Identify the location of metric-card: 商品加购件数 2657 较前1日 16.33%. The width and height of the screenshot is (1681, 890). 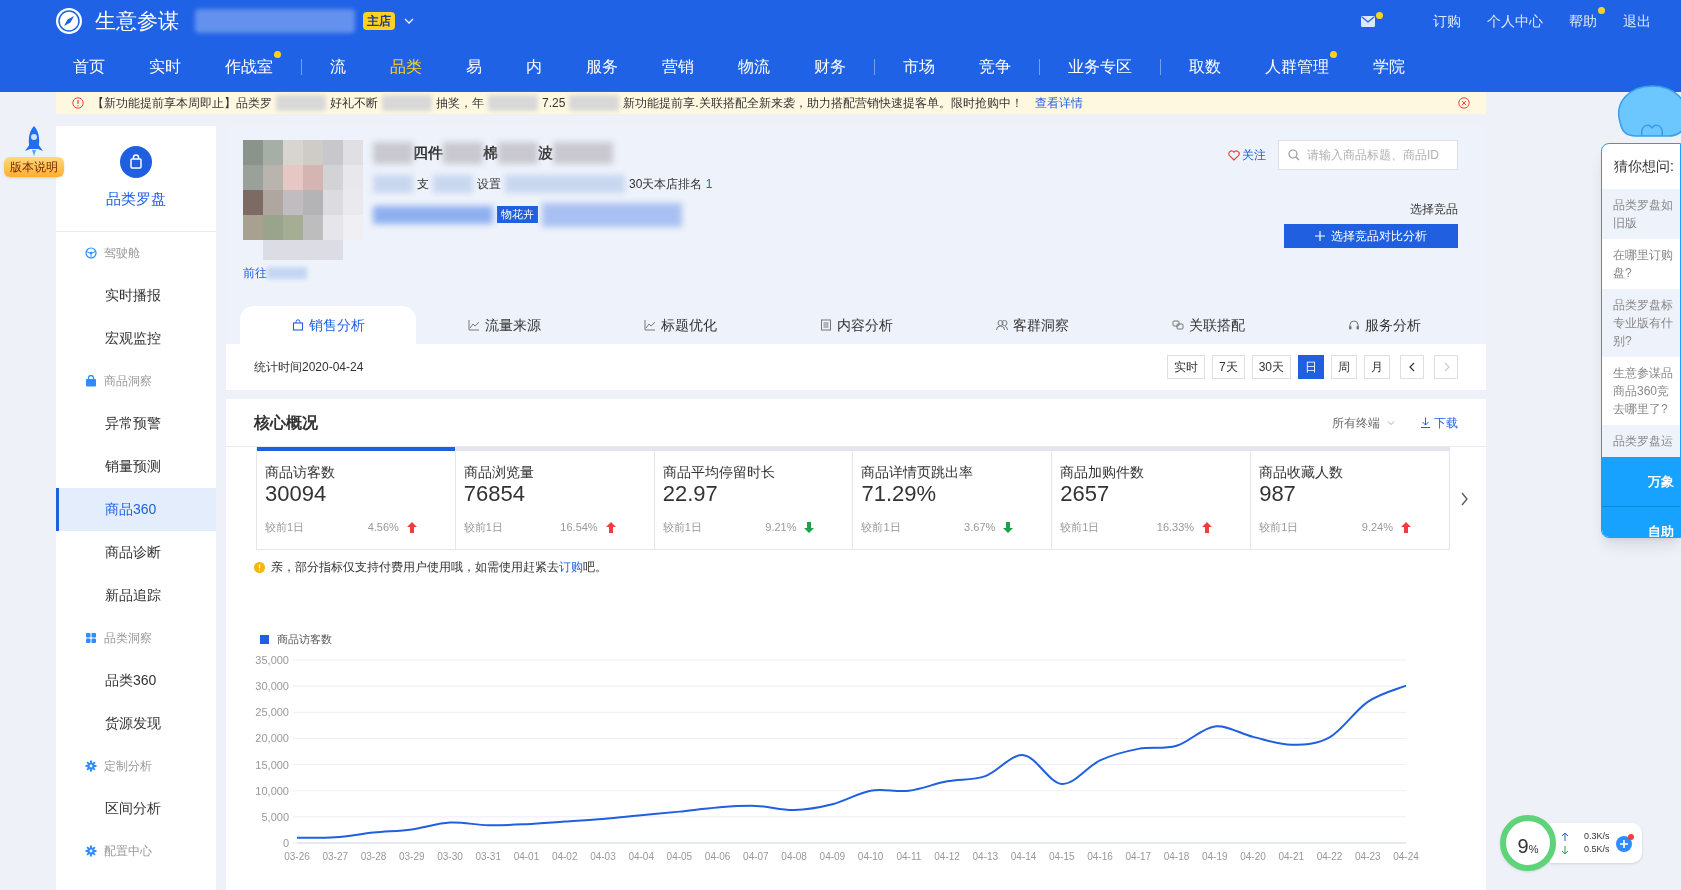
(1151, 498).